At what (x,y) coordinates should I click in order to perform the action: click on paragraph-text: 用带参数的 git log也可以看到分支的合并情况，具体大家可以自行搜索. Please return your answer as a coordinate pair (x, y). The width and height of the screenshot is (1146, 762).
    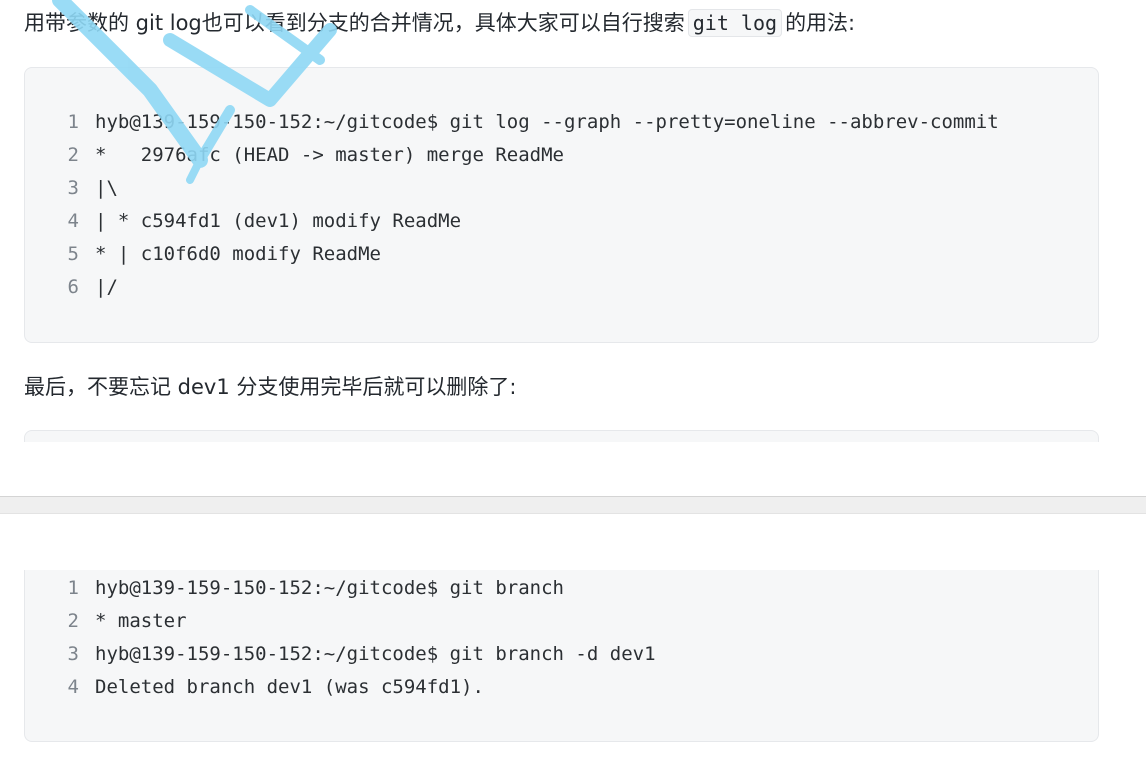
    Looking at the image, I should click on (354, 23).